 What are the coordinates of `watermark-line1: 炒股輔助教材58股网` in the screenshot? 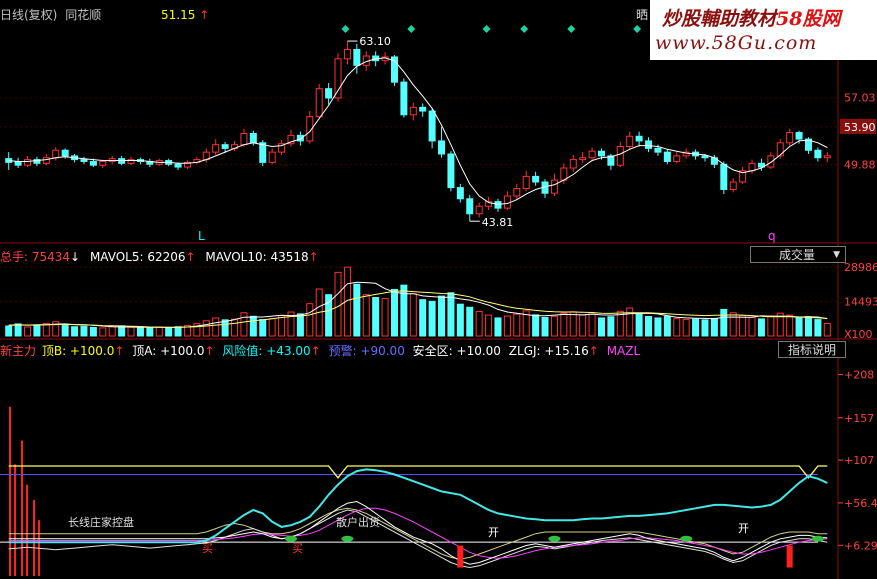 It's located at (751, 17).